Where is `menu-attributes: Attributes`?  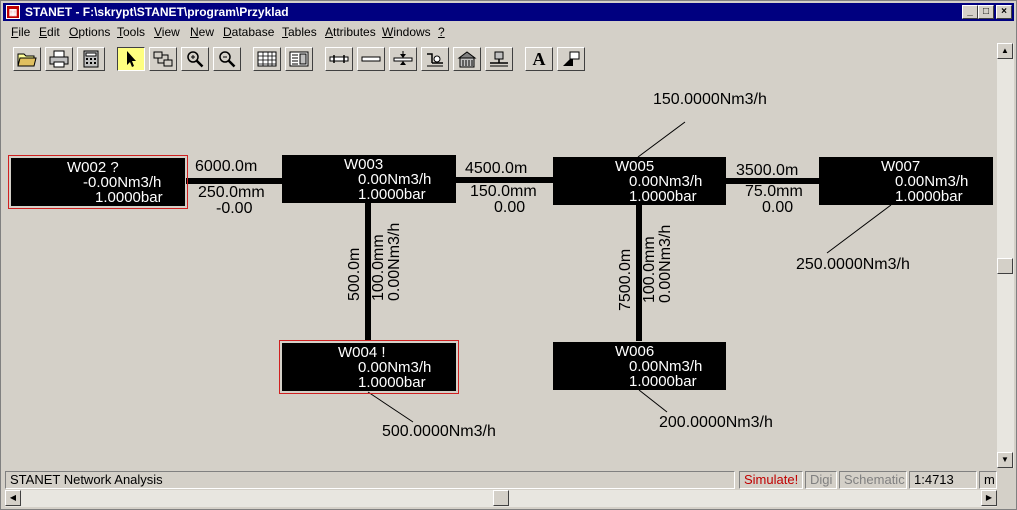
menu-attributes: Attributes is located at coordinates (350, 32).